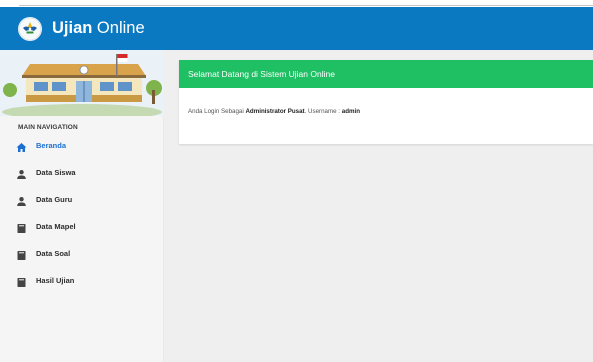 This screenshot has height=362, width=593. Describe the element at coordinates (296, 28) in the screenshot. I see `top-navbar: Ujian Online` at that location.